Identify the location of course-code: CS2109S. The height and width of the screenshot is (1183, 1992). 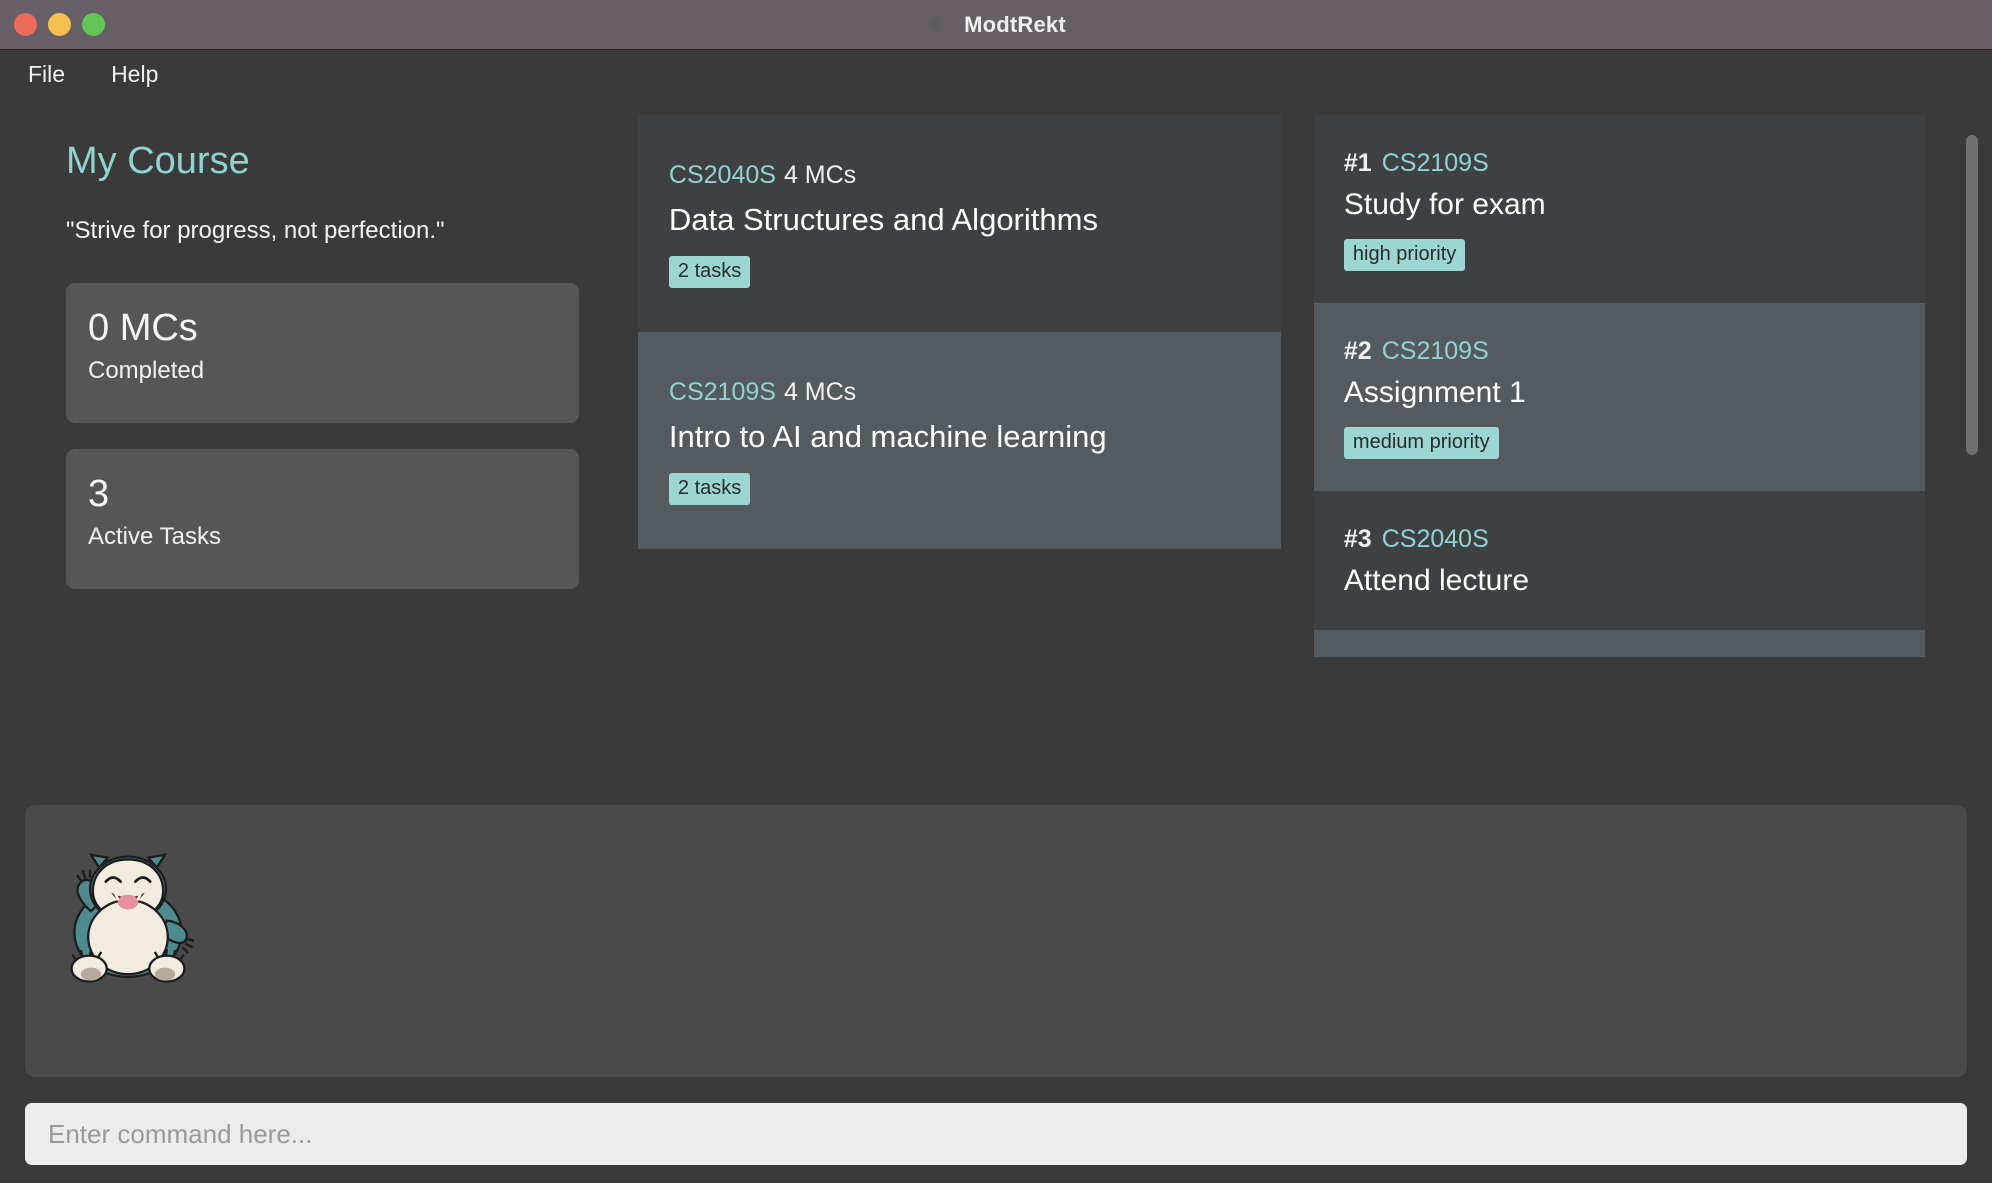
(722, 392).